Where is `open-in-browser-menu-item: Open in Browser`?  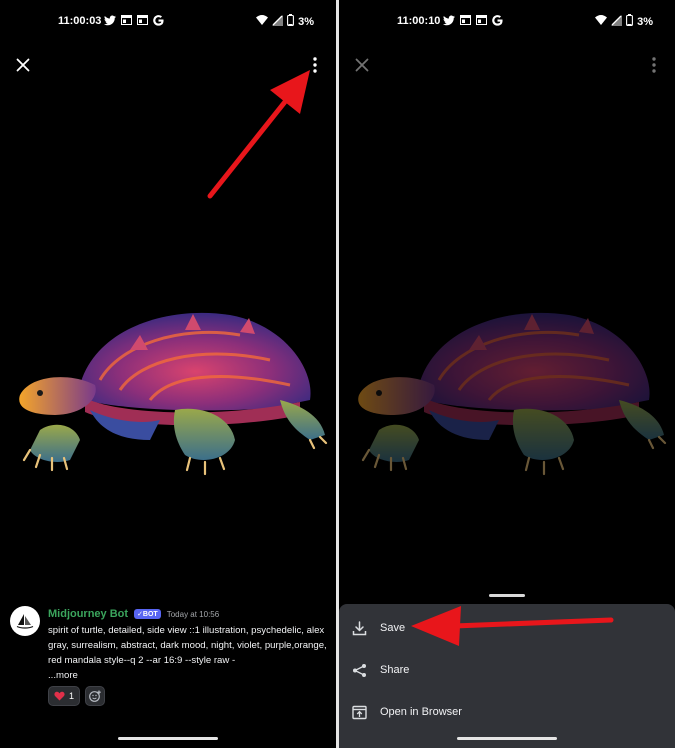
open-in-browser-menu-item: Open in Browser is located at coordinates (507, 712).